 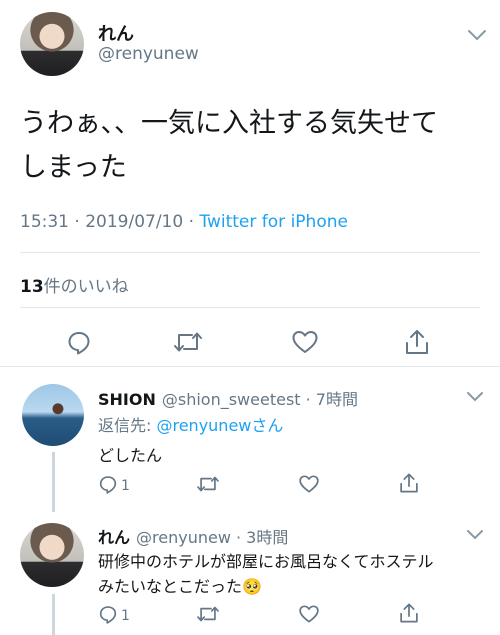 I want to click on reply-handle-time: @renyunew · 3時間, so click(x=212, y=537).